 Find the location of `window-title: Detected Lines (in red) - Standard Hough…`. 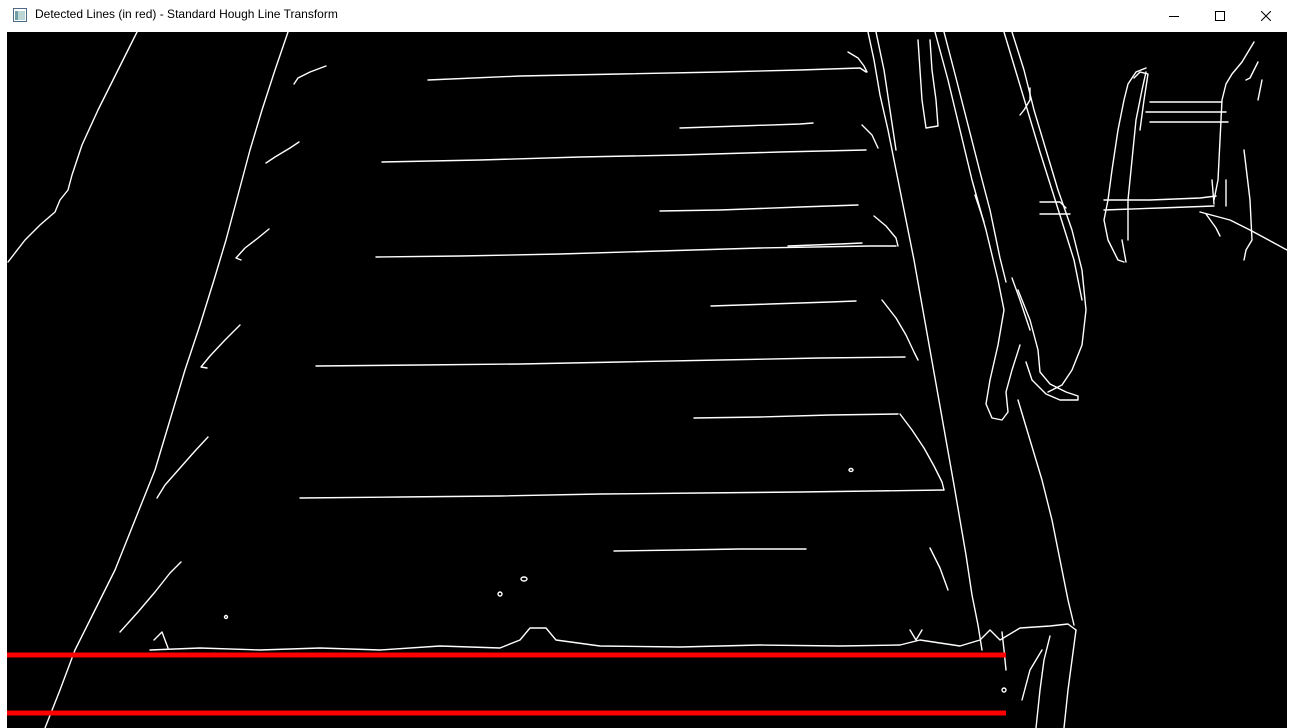

window-title: Detected Lines (in red) - Standard Hough… is located at coordinates (186, 14).